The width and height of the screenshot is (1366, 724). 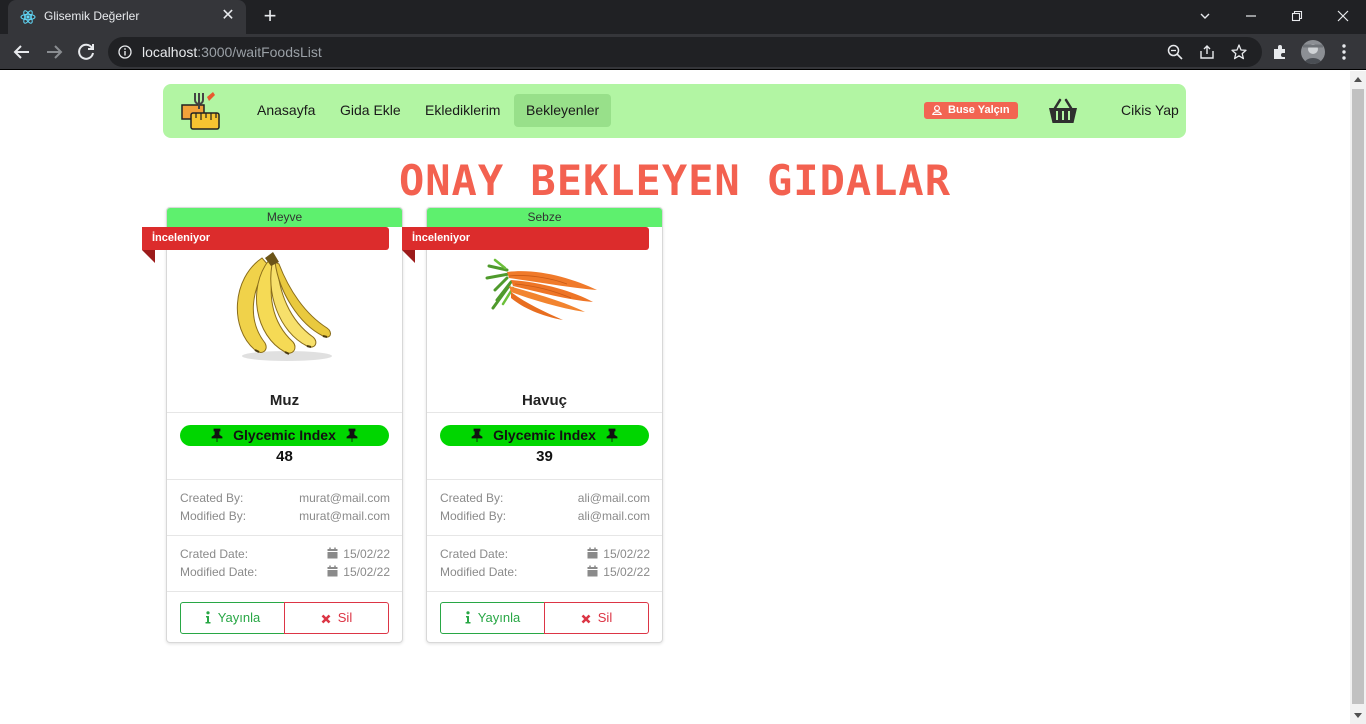 I want to click on created-by-value: murat@mail.com, so click(x=344, y=498).